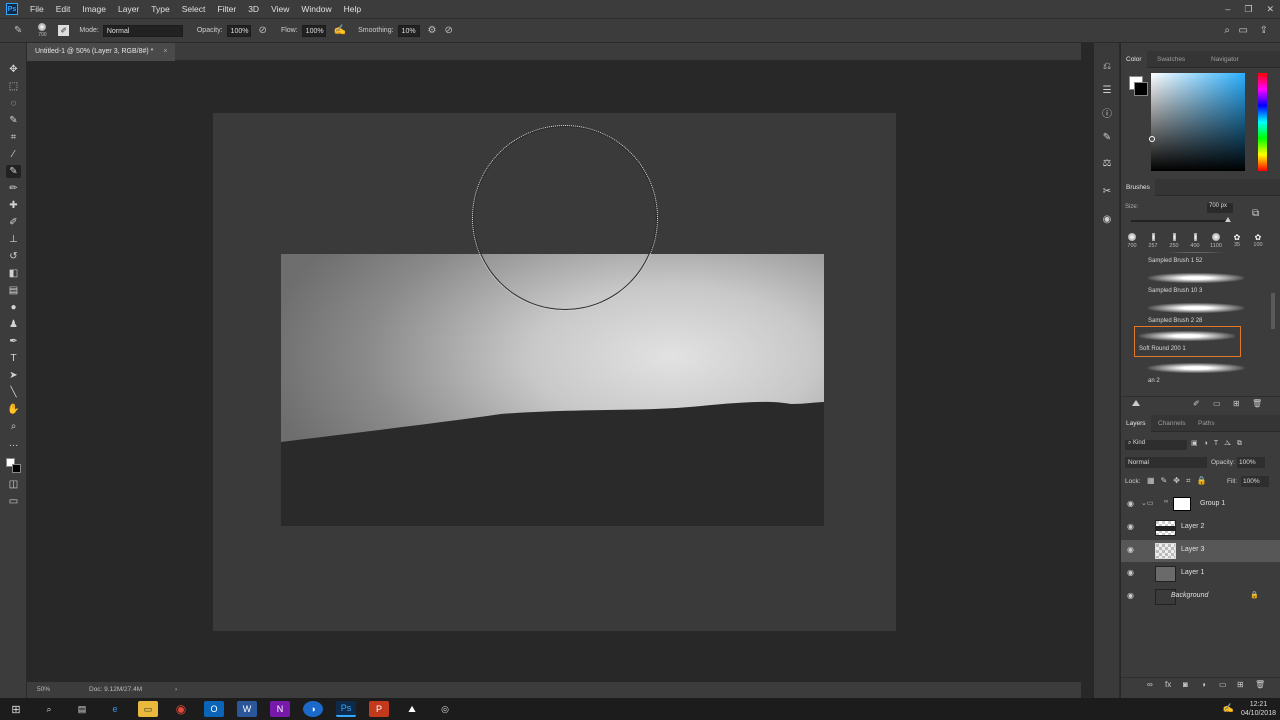  What do you see at coordinates (412, 709) in the screenshot?
I see `photos-icon: ⛰` at bounding box center [412, 709].